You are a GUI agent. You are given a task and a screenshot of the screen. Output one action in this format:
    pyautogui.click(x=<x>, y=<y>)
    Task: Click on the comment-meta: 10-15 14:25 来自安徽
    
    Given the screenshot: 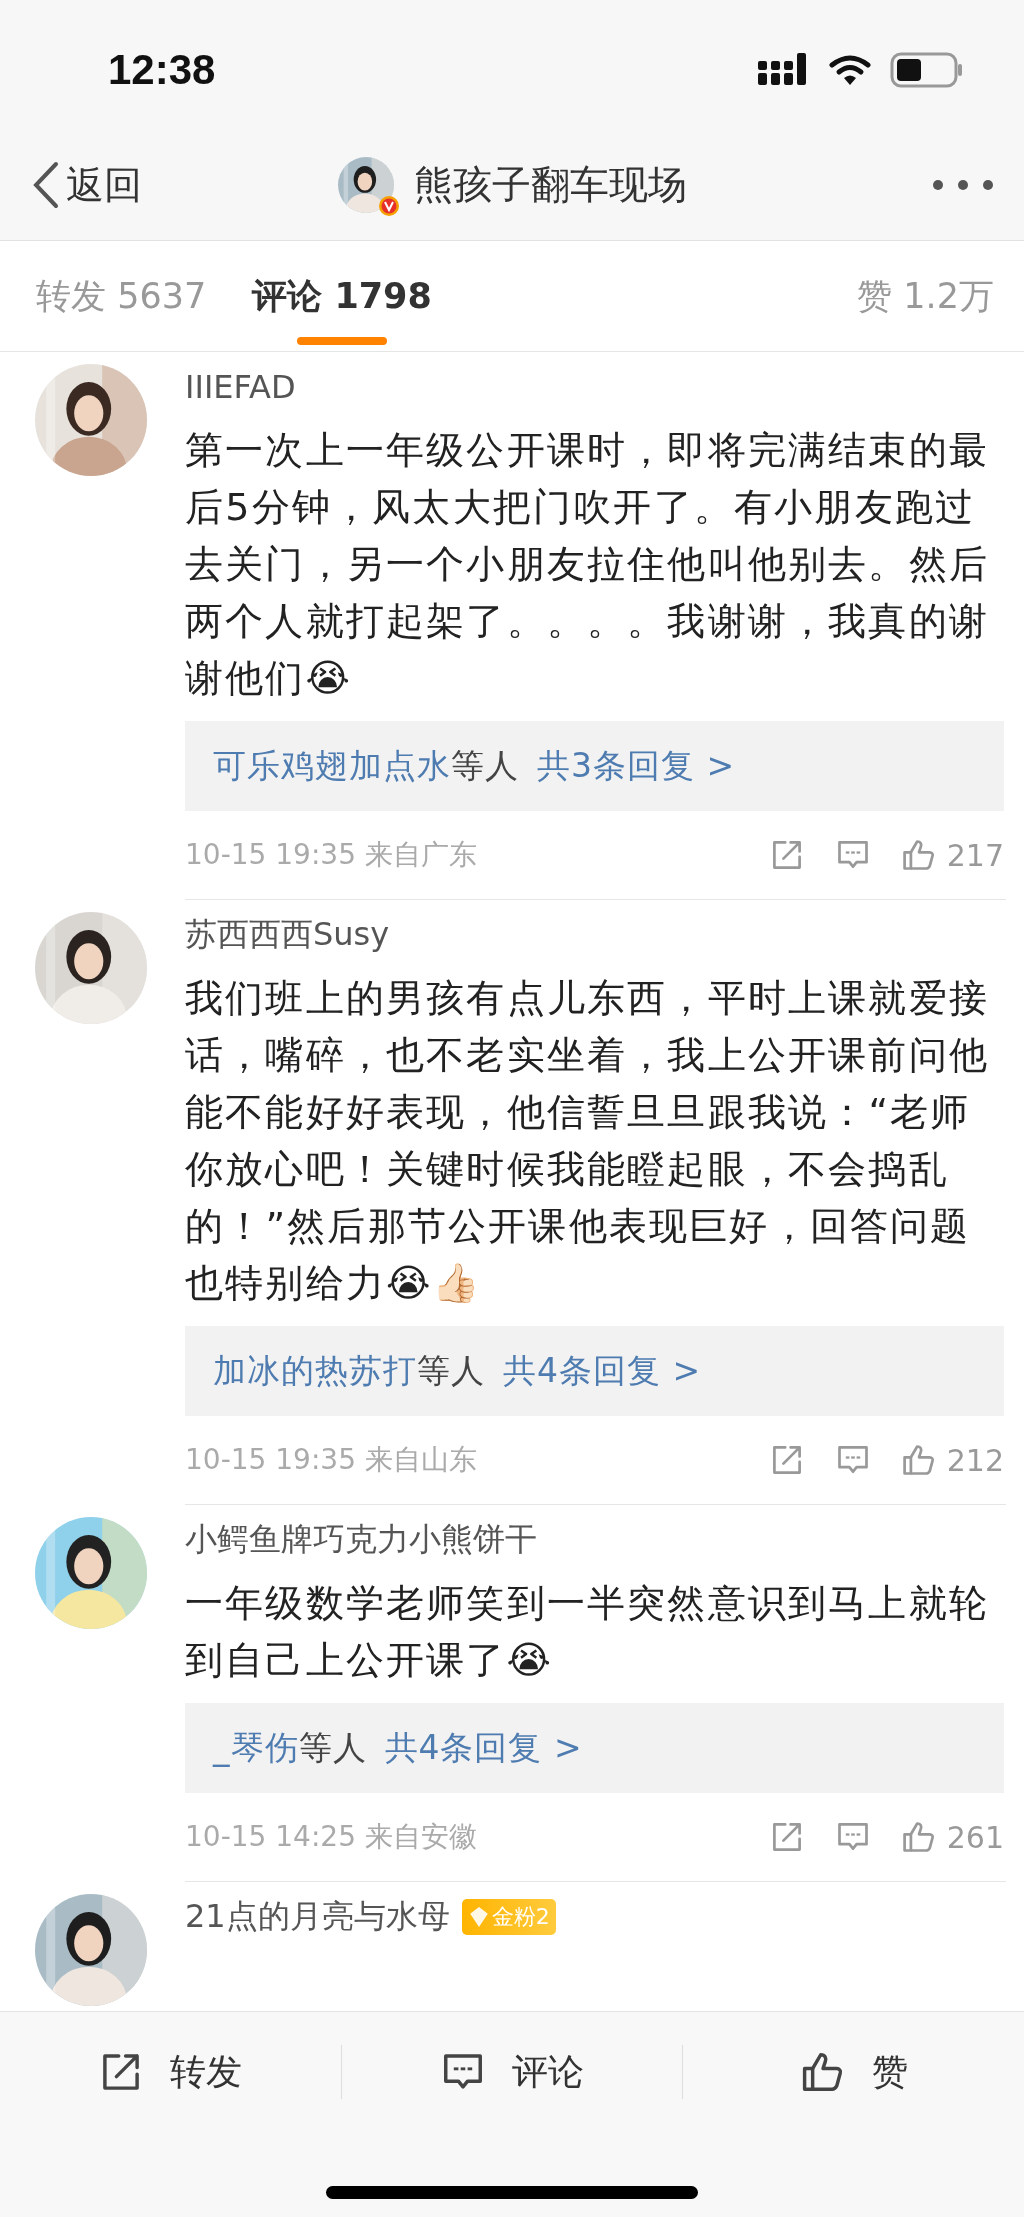 What is the action you would take?
    pyautogui.click(x=331, y=1837)
    